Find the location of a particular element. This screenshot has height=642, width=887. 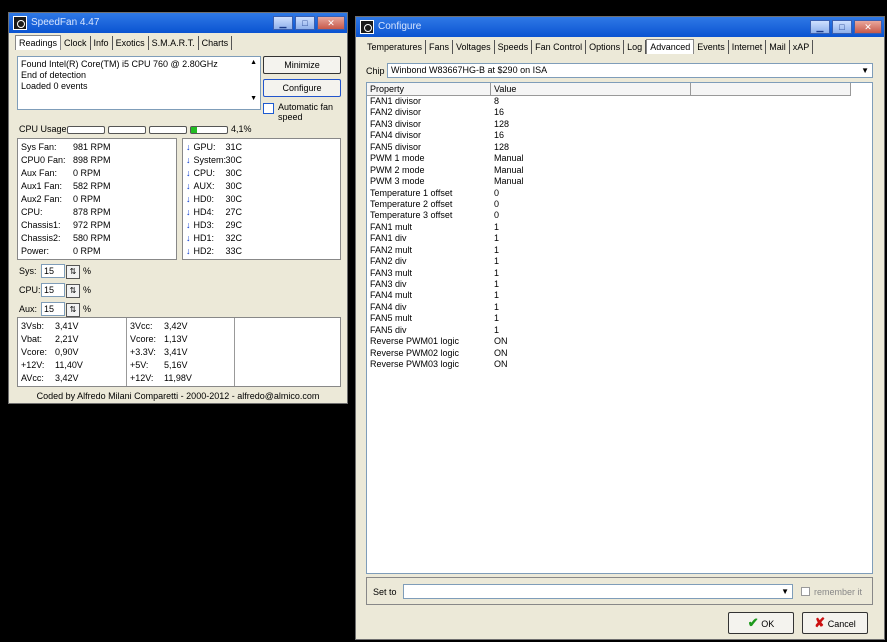

property-row: PWM 2 mode Manual is located at coordinates (619, 170).